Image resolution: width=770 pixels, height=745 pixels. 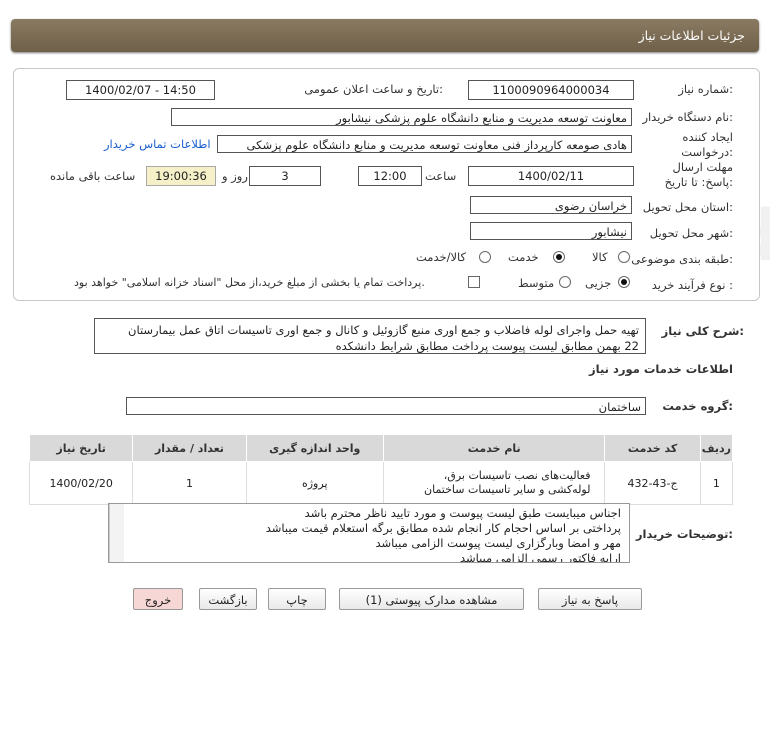 I want to click on cell-row-number: 1, so click(x=716, y=483).